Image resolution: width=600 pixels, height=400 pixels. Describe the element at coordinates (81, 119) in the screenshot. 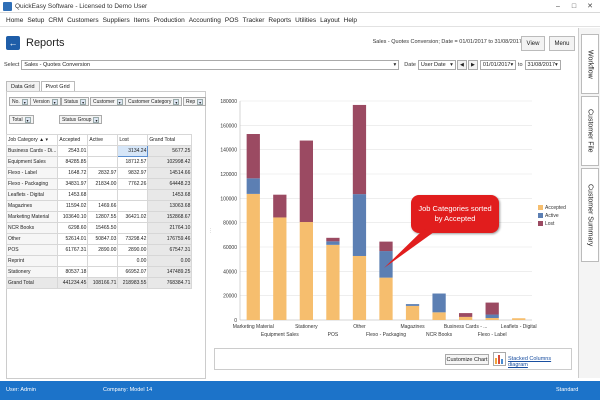

I see `column-field-status-group: Status Group ▾` at that location.